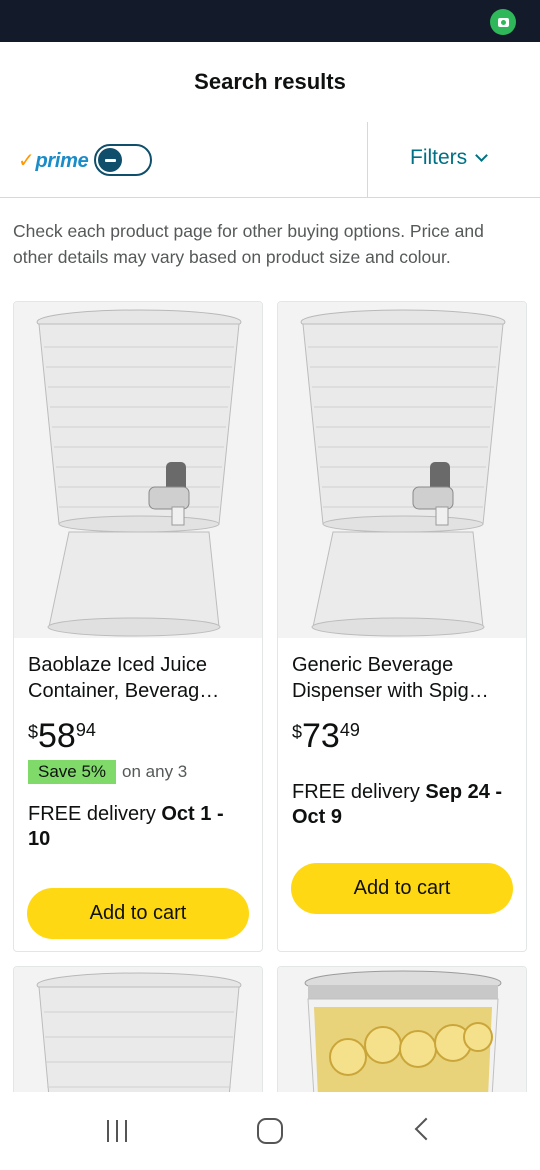  Describe the element at coordinates (26, 160) in the screenshot. I see `prime-check-icon: ✓` at that location.